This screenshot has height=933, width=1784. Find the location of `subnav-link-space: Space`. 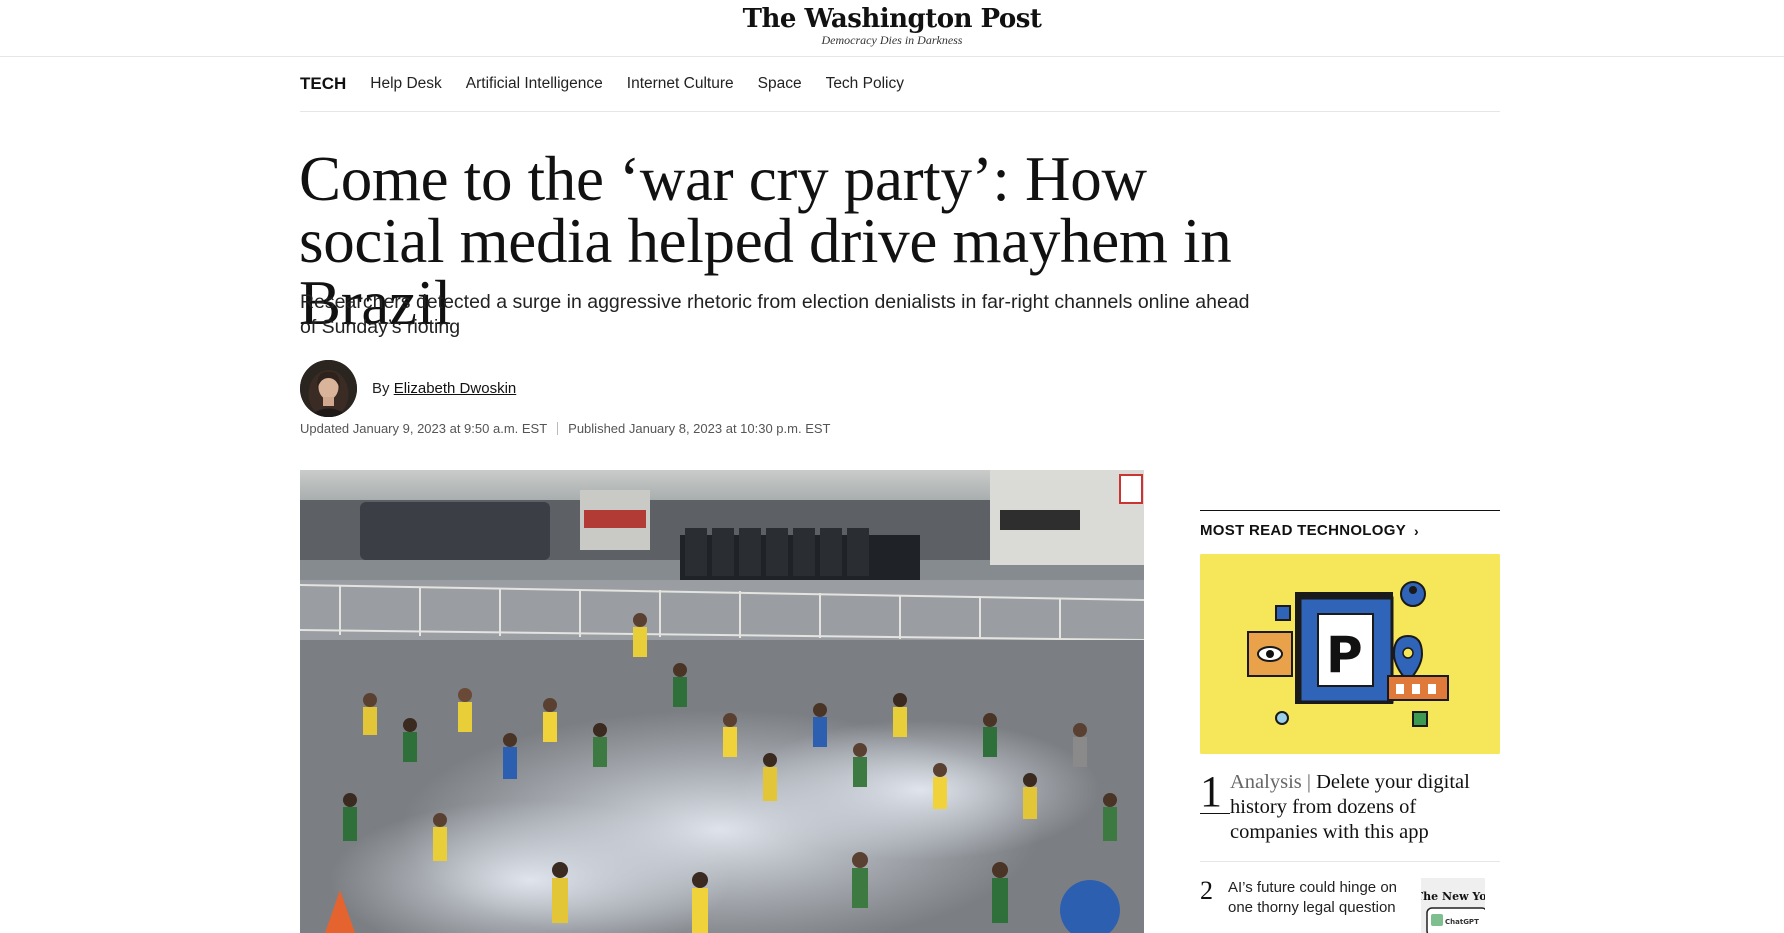

subnav-link-space: Space is located at coordinates (780, 84).